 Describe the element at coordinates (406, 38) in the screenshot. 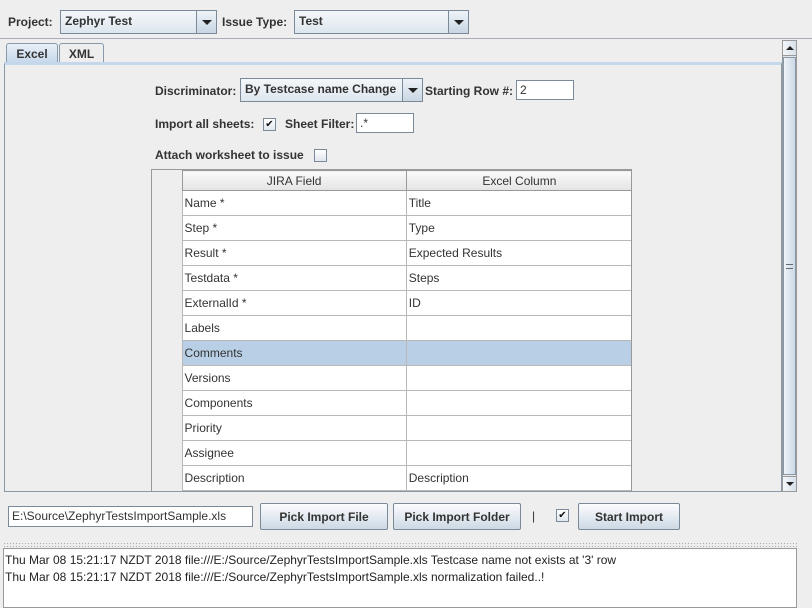

I see `divider` at that location.